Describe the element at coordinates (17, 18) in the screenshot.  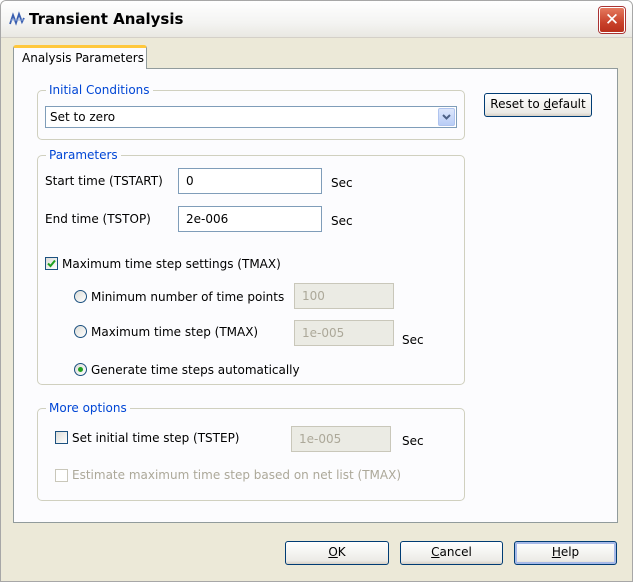
I see `transient-waveform-icon` at that location.